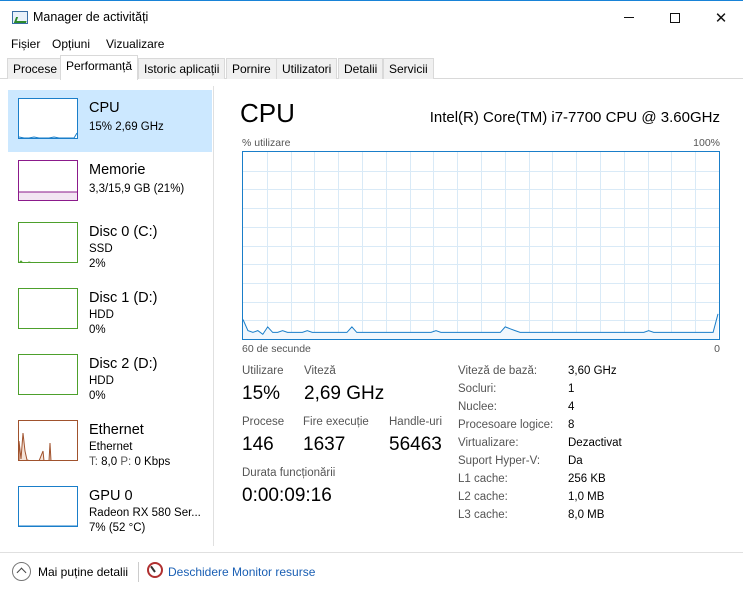  What do you see at coordinates (477, 407) in the screenshot?
I see `spec-label: Nuclee:` at bounding box center [477, 407].